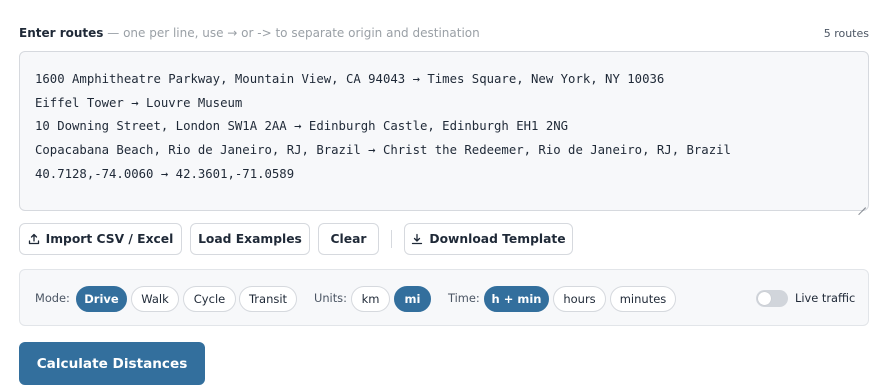 The image size is (890, 392). I want to click on route-line: Eiffel Tower → Louvre Museum, so click(139, 102).